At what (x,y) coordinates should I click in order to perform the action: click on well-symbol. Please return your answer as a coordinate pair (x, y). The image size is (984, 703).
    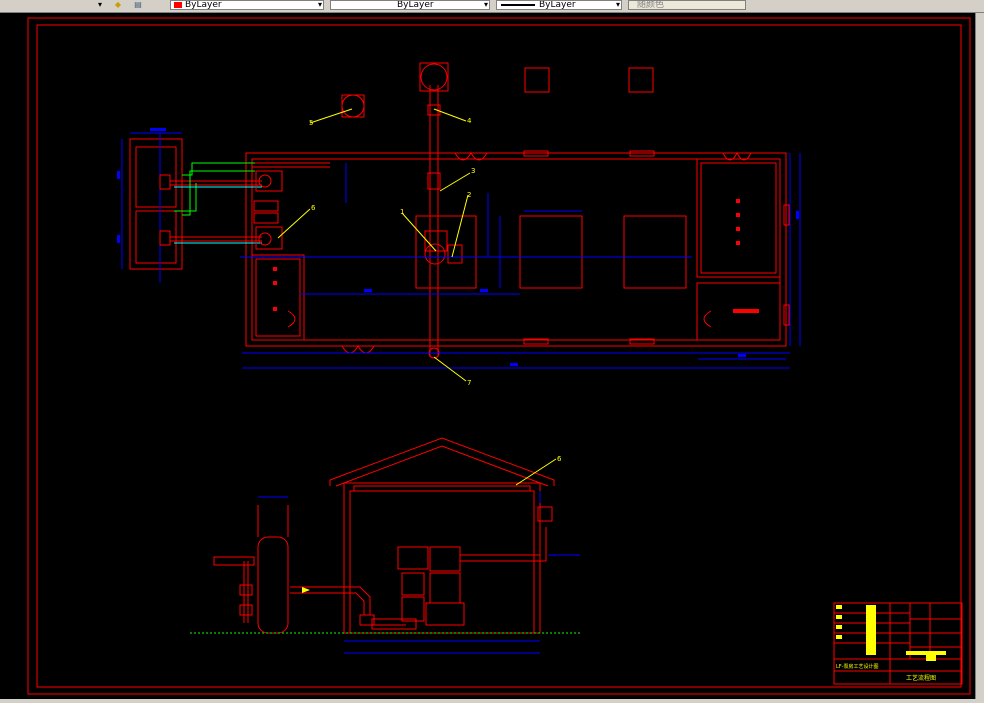
    Looking at the image, I should click on (434, 77).